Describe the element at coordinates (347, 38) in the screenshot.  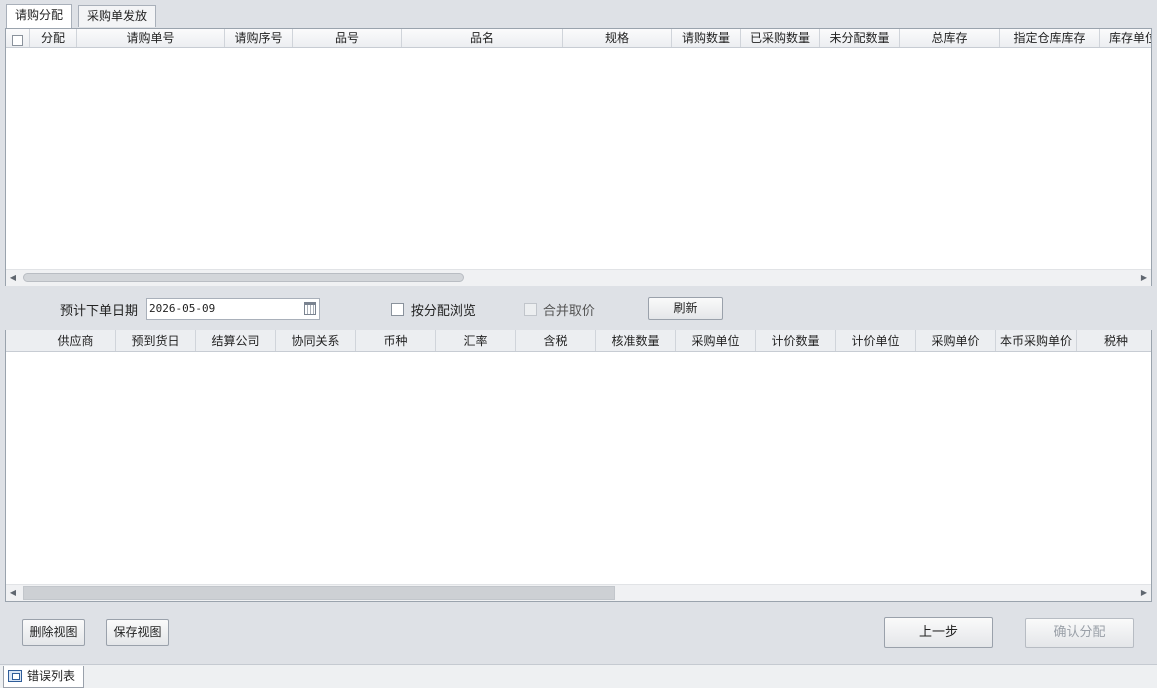
I see `column-header: 品号` at that location.